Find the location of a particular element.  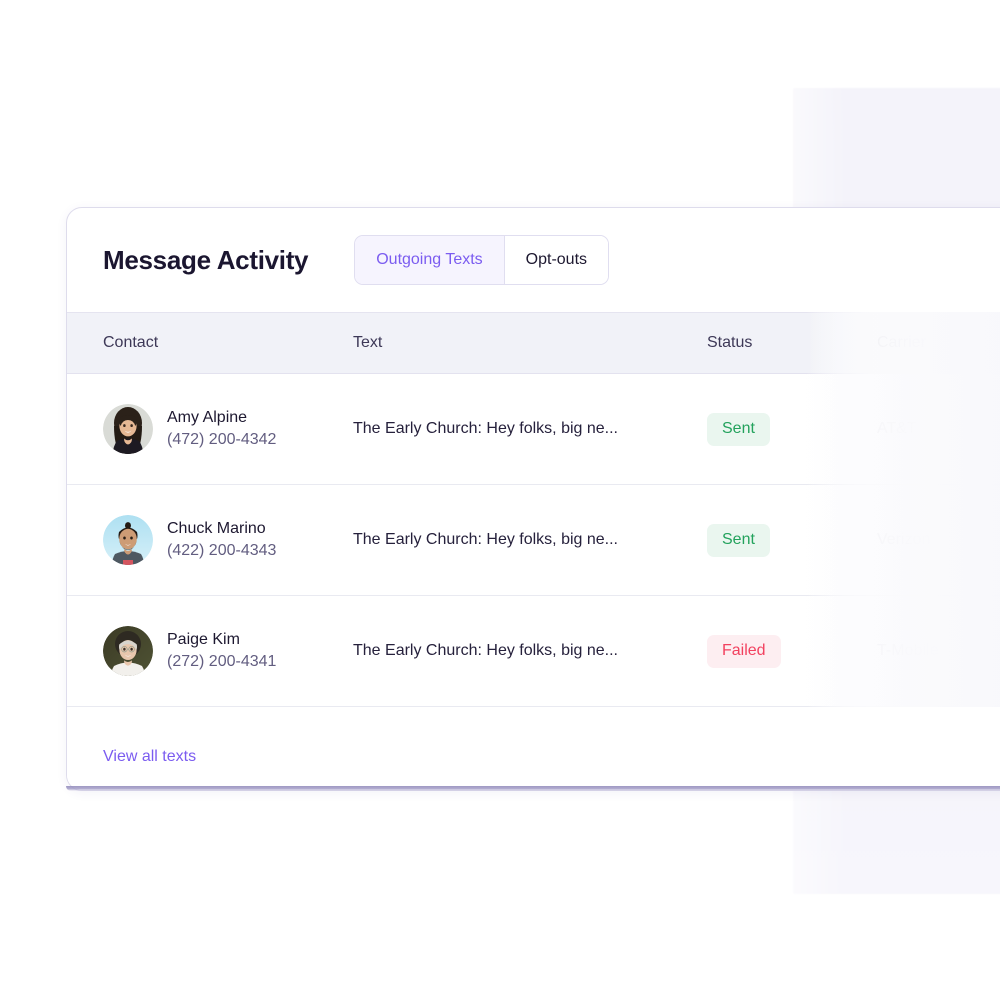

avatar-paige-kim is located at coordinates (128, 651).